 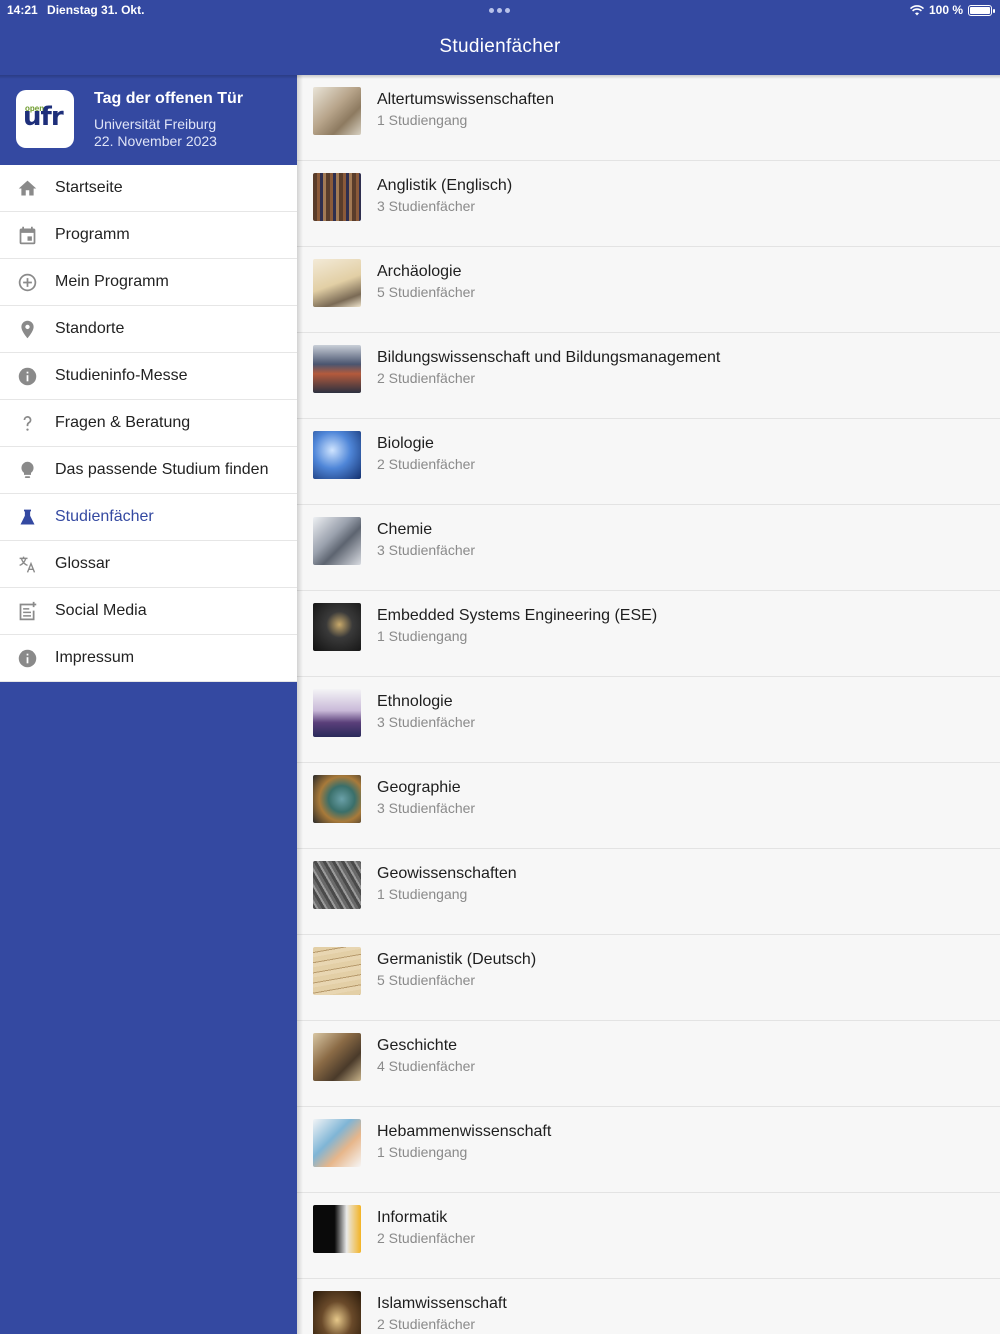 I want to click on post-add-icon, so click(x=28, y=611).